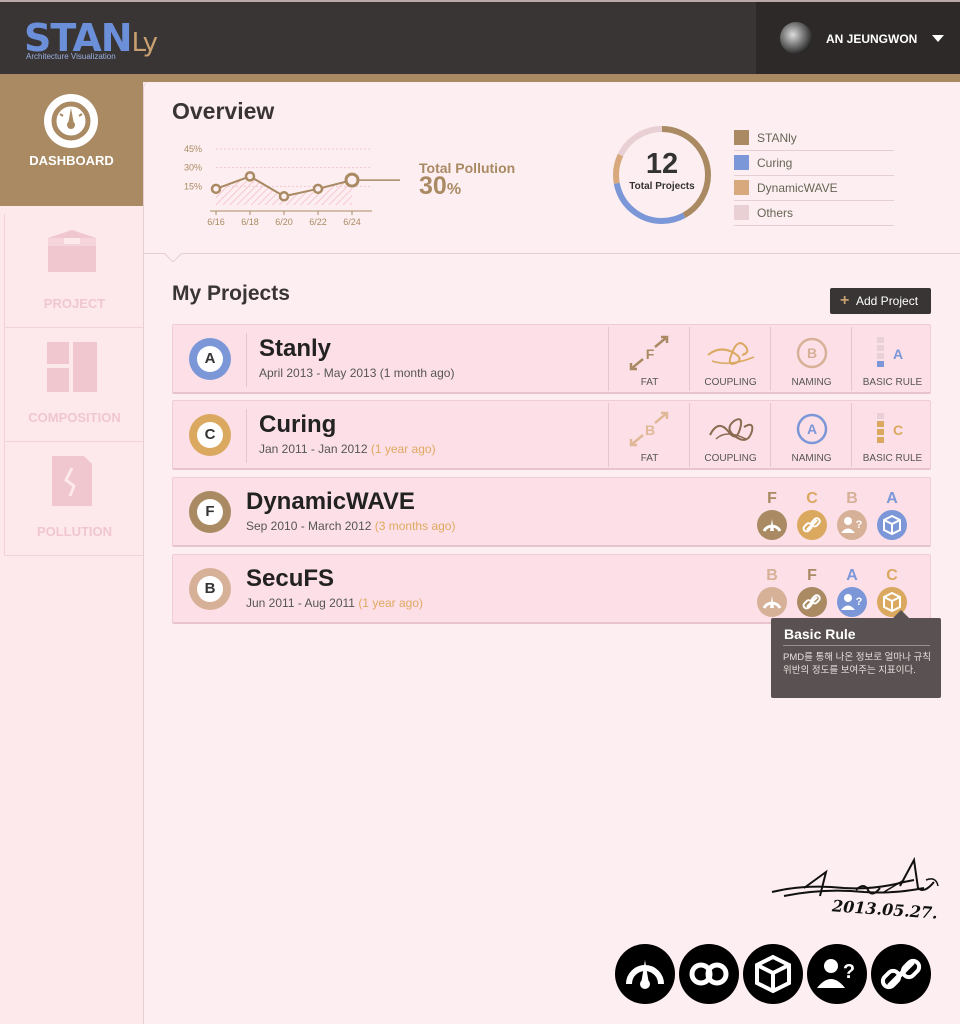  I want to click on legend-item-dynamicwave: DynamicWAVE, so click(814, 188).